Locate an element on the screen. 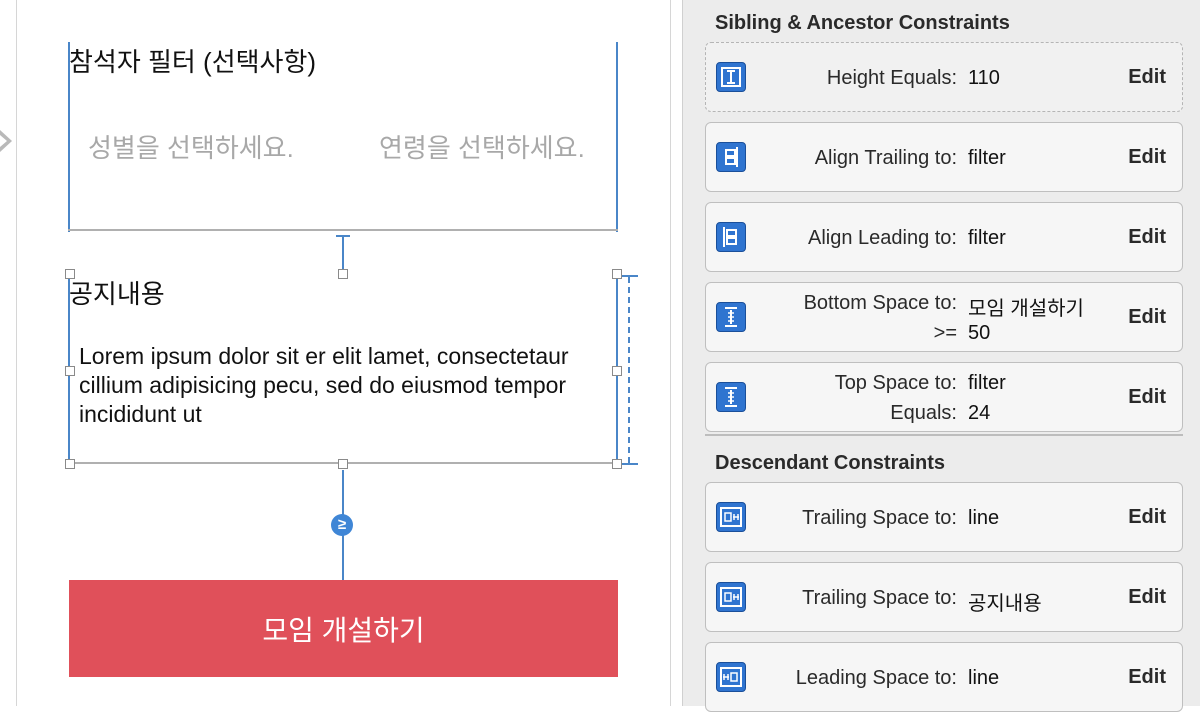 Image resolution: width=1200 pixels, height=712 pixels. align-leading-icon is located at coordinates (731, 237).